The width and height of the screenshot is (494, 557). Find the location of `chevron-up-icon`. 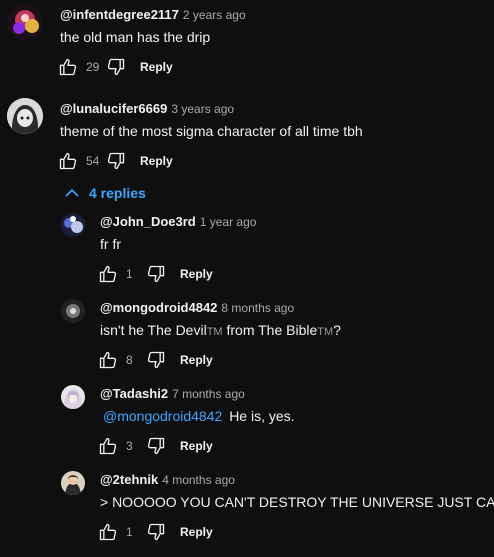

chevron-up-icon is located at coordinates (72, 192).